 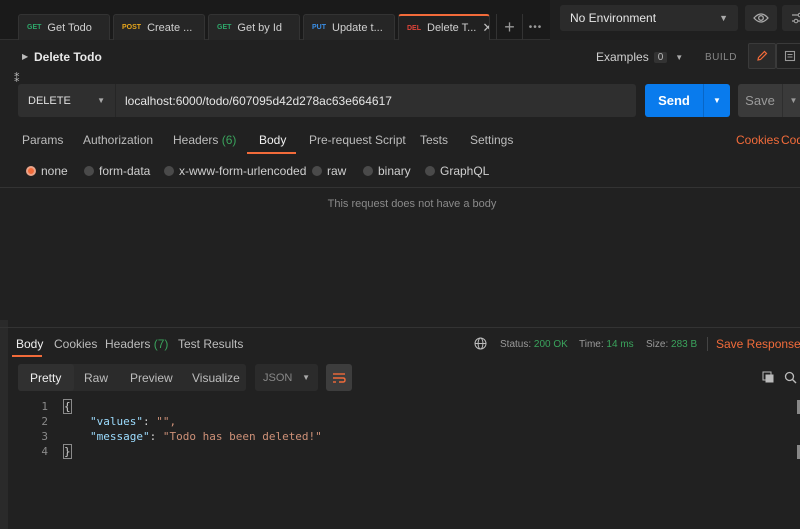 I want to click on documentation-icon, so click(x=788, y=56).